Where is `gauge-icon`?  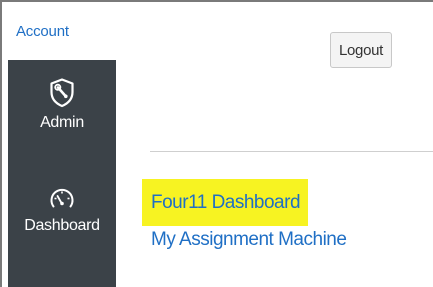 gauge-icon is located at coordinates (62, 198).